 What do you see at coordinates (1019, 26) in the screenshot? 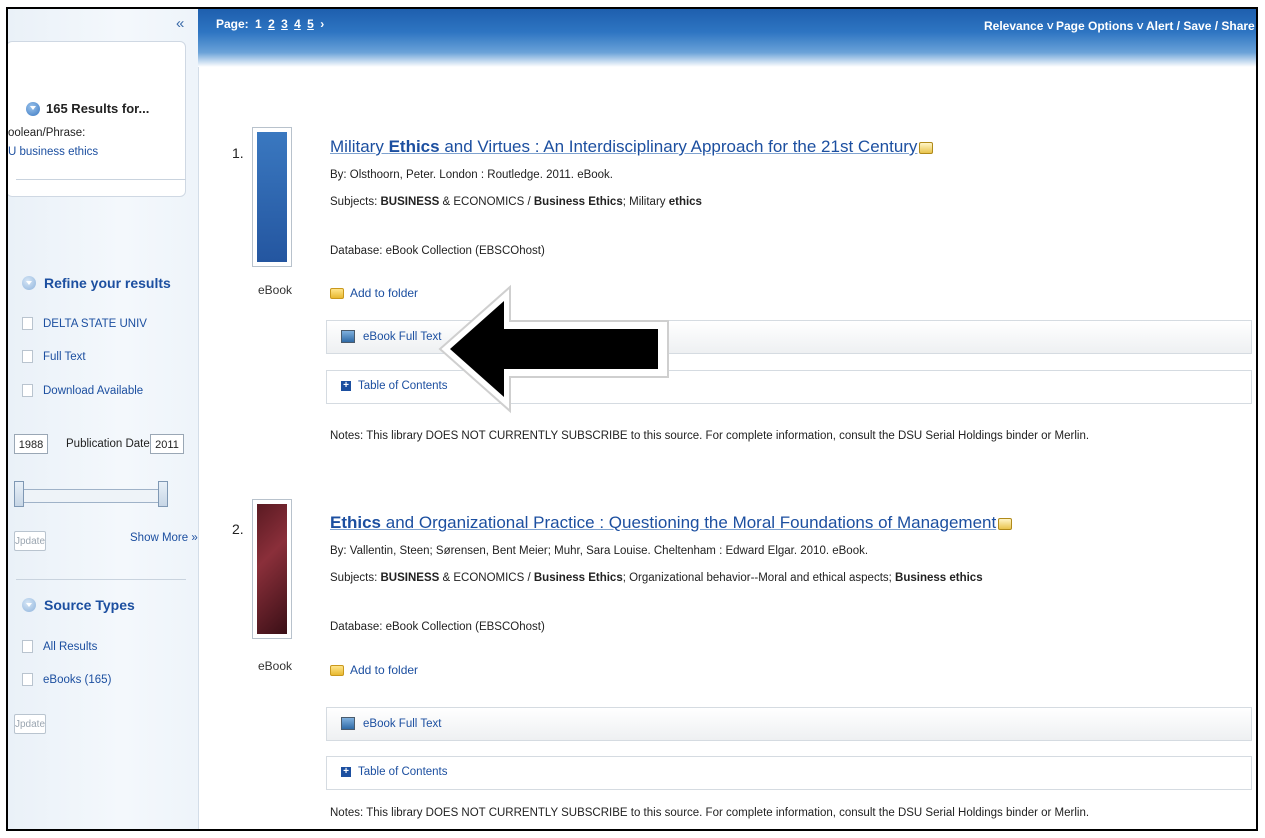
I see `relevance-dropdown: Relevance ˅` at bounding box center [1019, 26].